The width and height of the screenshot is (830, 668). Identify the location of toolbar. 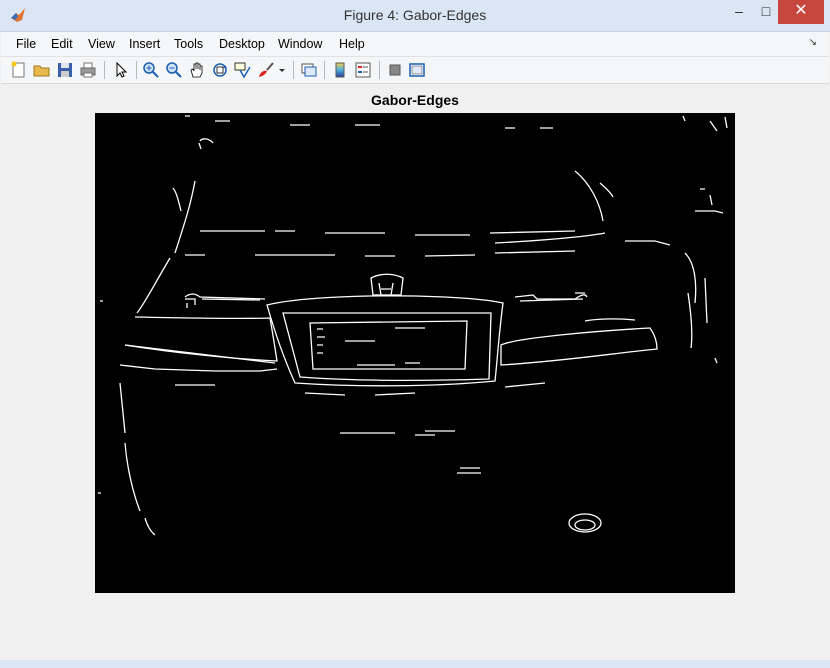
(415, 70).